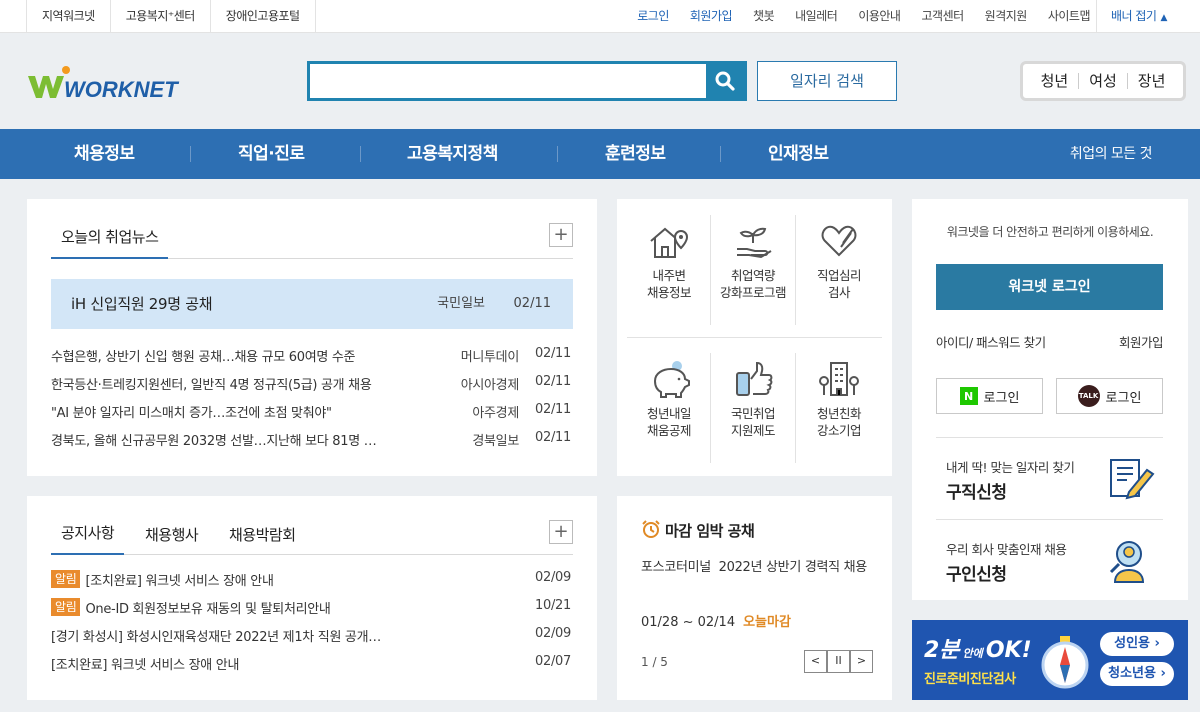 The image size is (1200, 712). What do you see at coordinates (159, 16) in the screenshot?
I see `site-link-employment-center: 고용복지⁺센터` at bounding box center [159, 16].